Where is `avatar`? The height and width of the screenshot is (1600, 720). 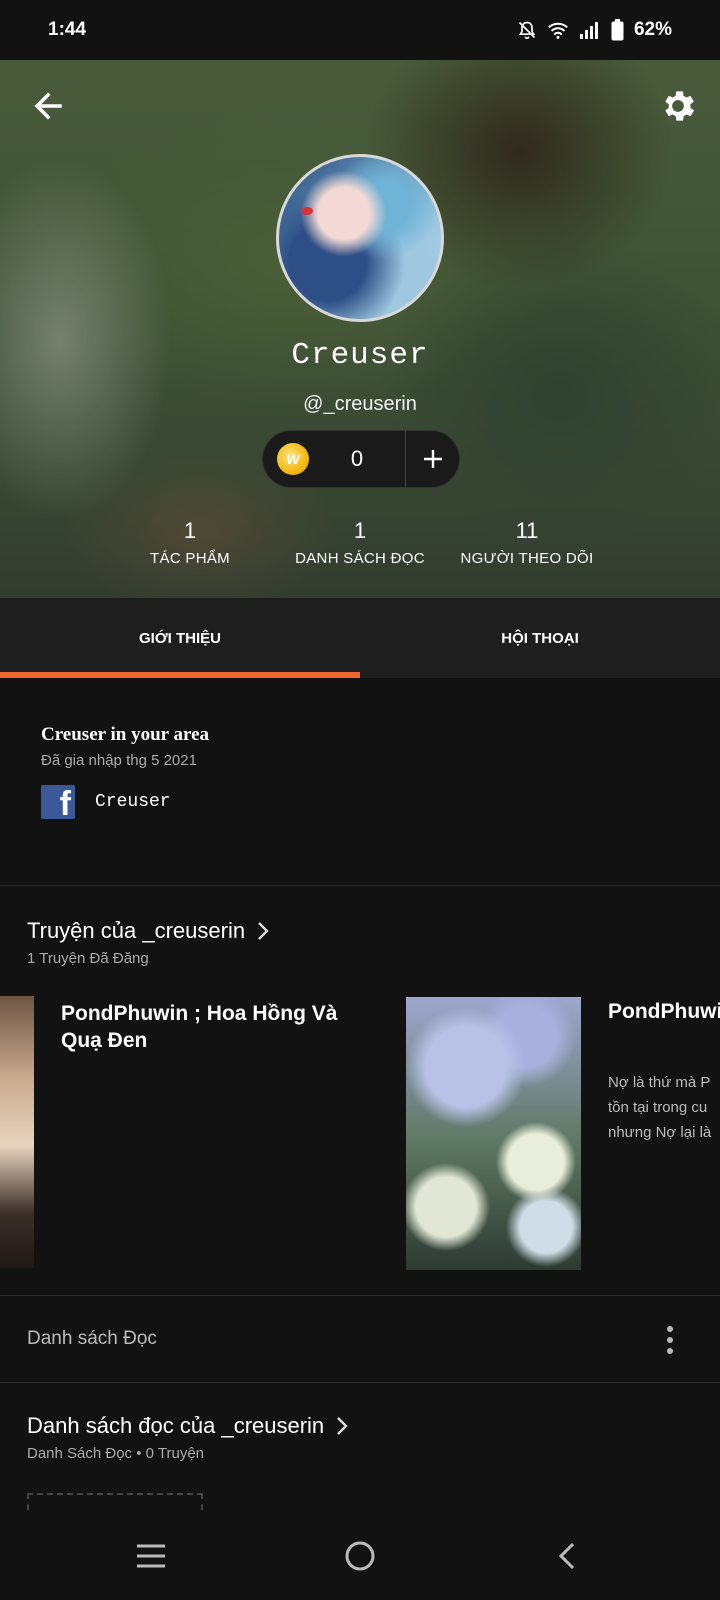
avatar is located at coordinates (360, 238).